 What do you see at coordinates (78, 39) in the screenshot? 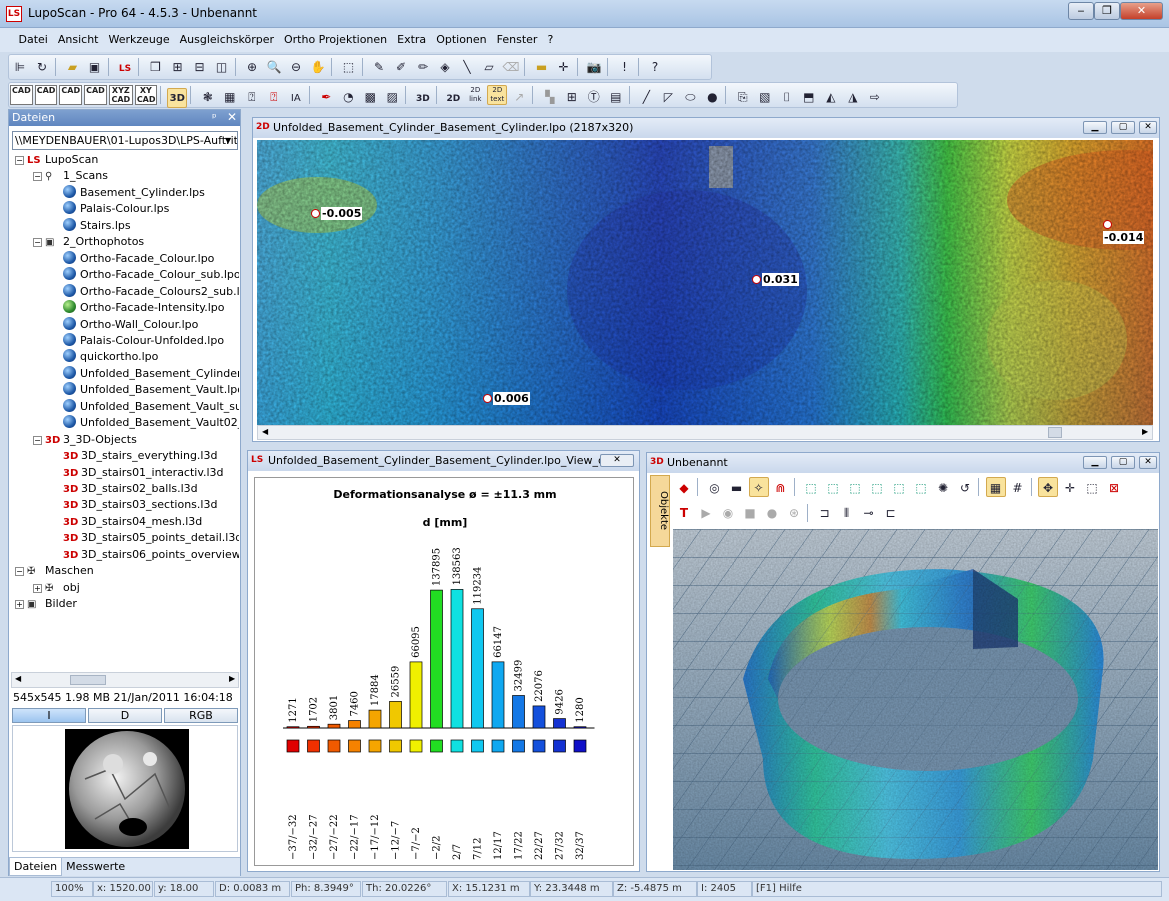
I see `menu-ansicht: Ansicht` at bounding box center [78, 39].